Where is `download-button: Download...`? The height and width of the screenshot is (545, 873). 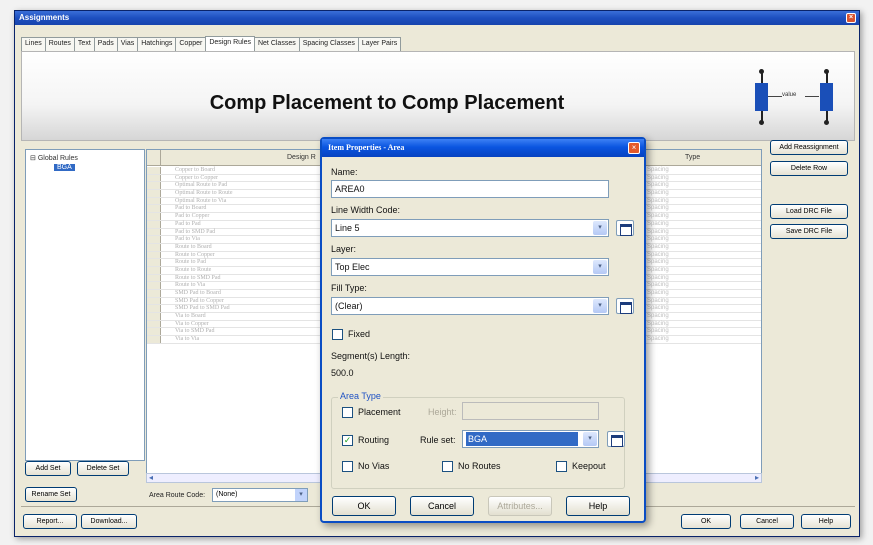
download-button: Download... is located at coordinates (109, 521).